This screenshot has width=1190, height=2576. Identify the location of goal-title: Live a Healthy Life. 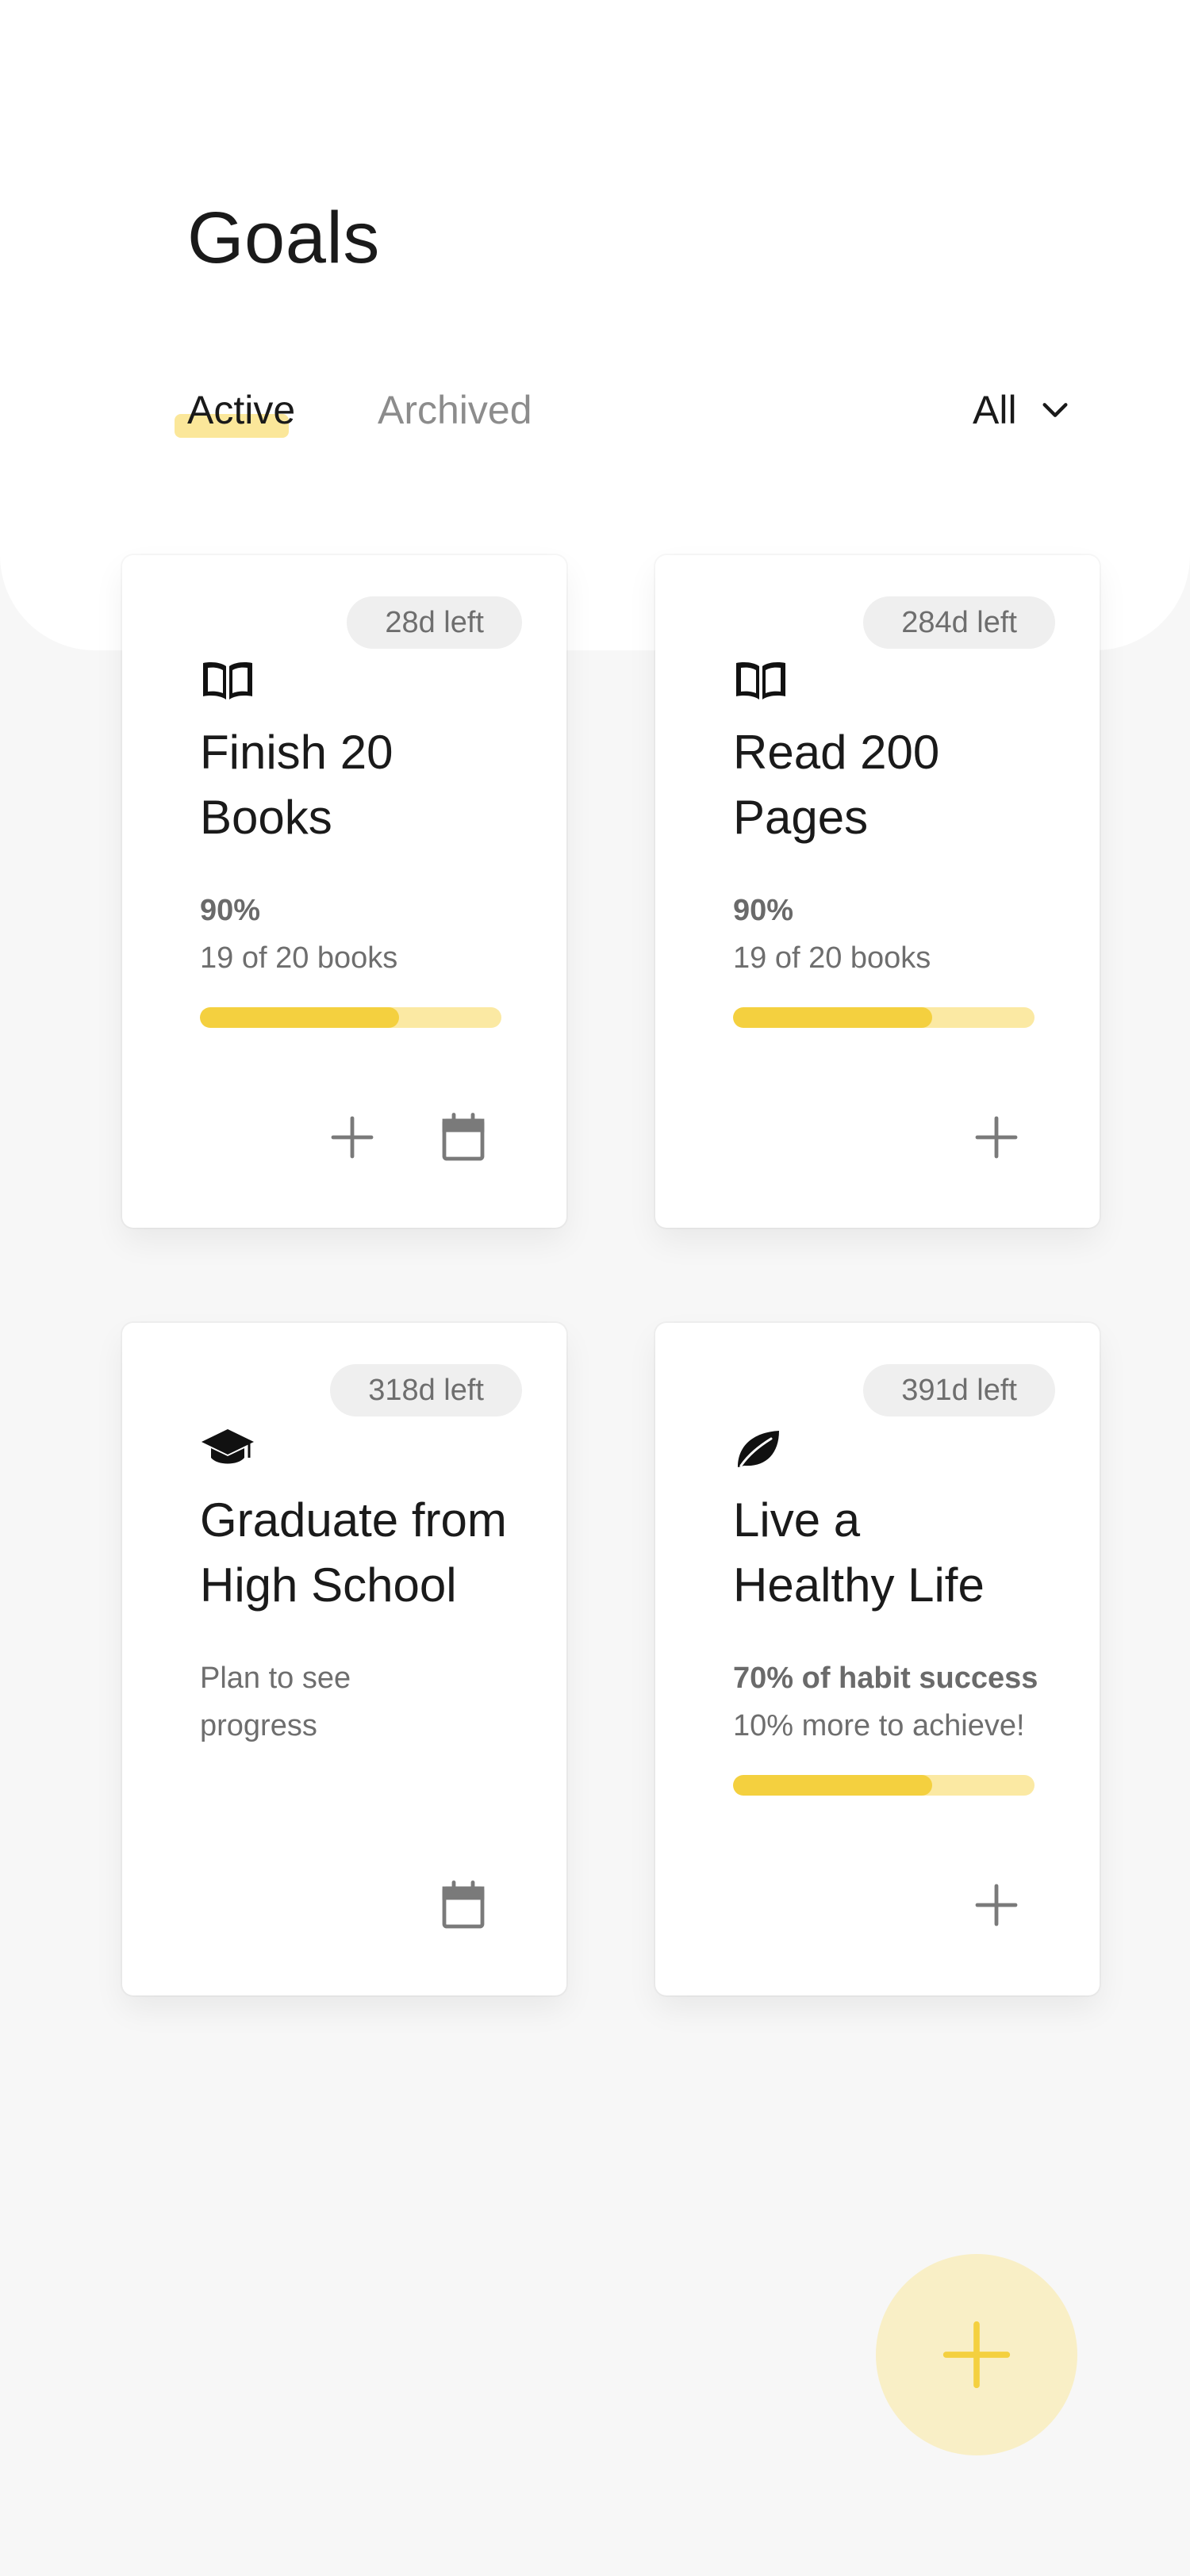
(907, 1553).